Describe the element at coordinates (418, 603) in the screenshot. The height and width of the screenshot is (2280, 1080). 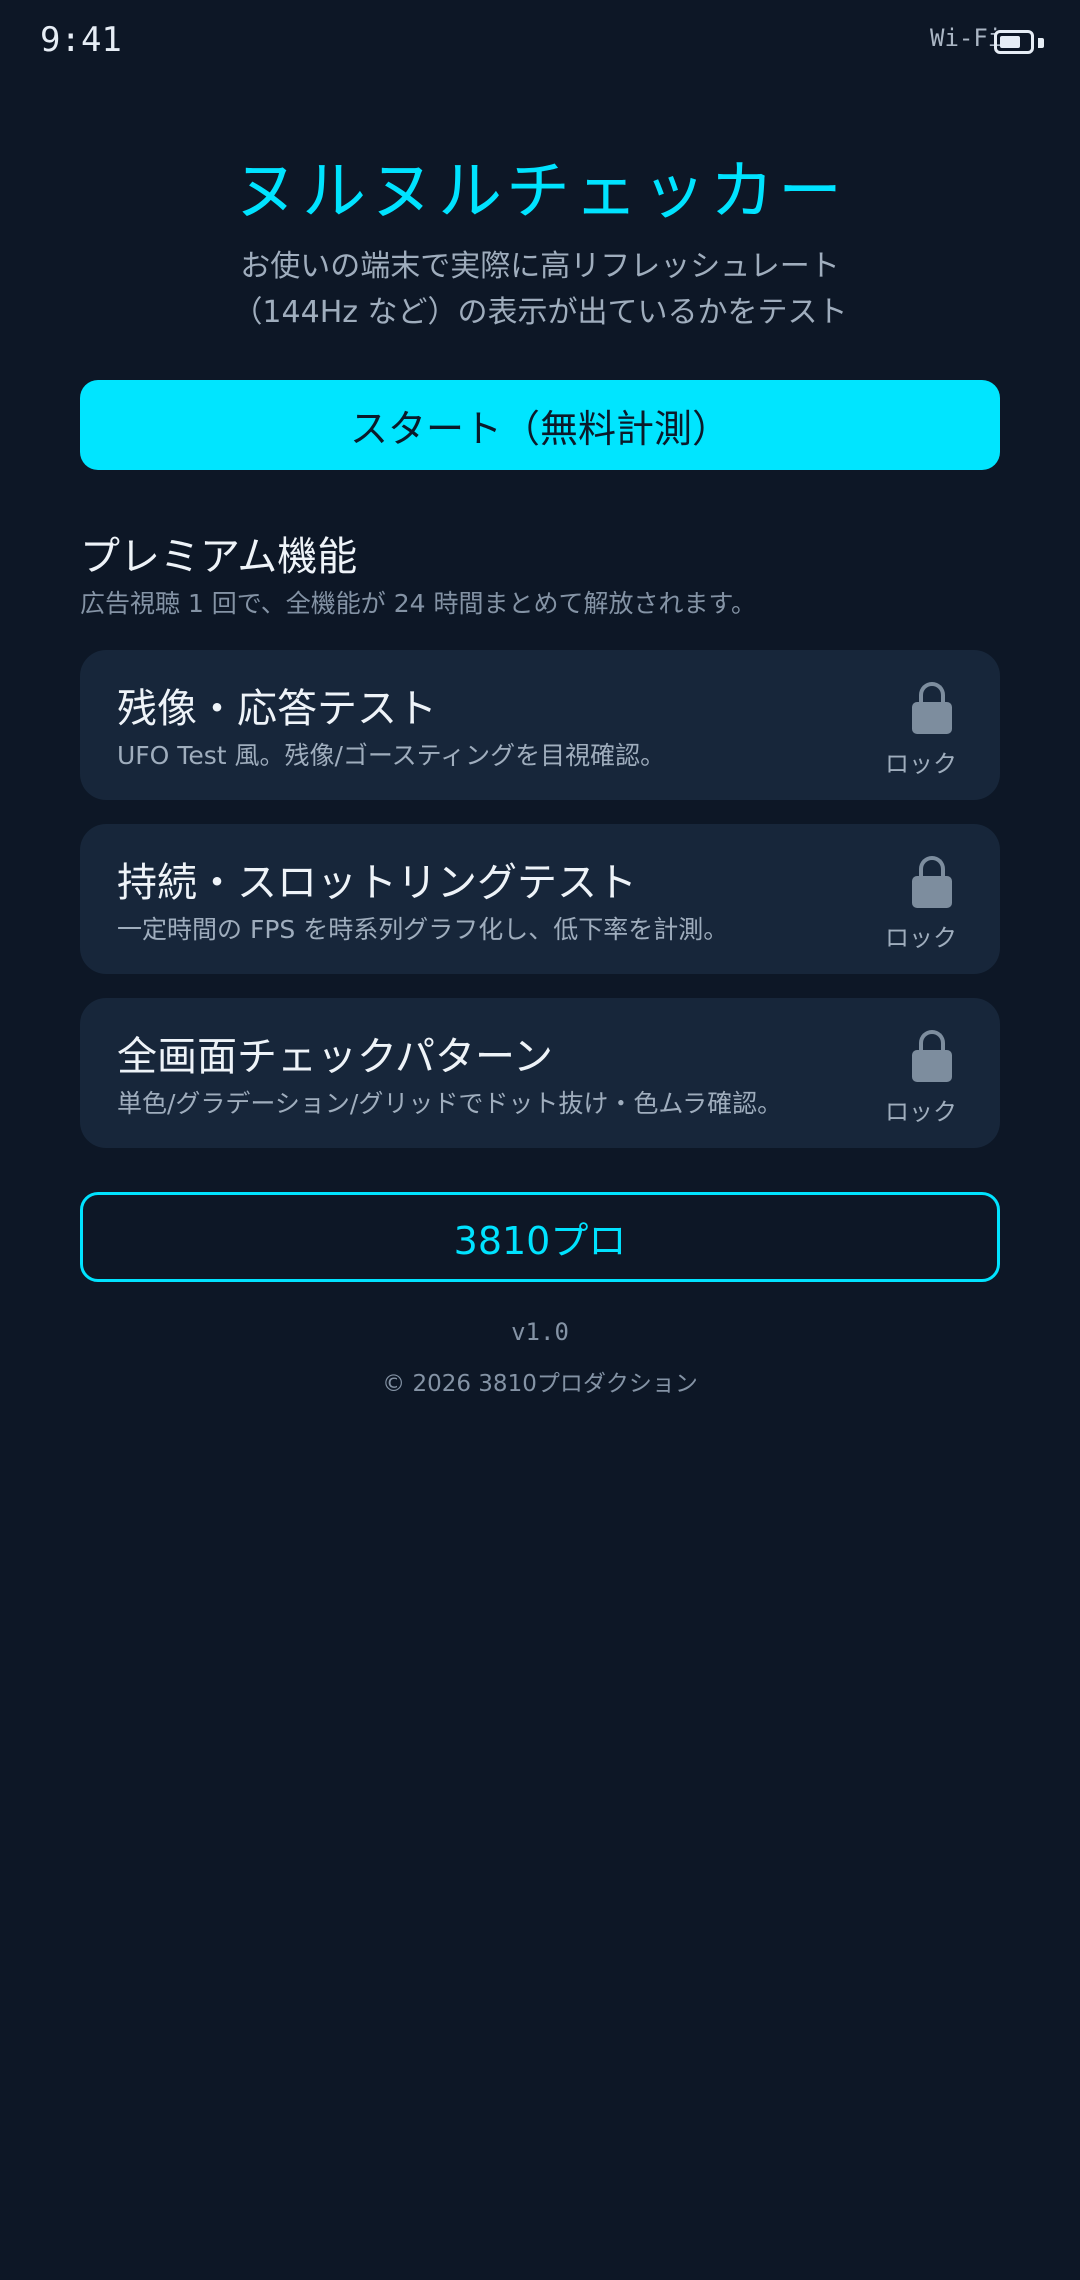
I see `premium-section-note: 広告視聴 1 回で、全機能が 24 時間まとめて解放されます。` at that location.